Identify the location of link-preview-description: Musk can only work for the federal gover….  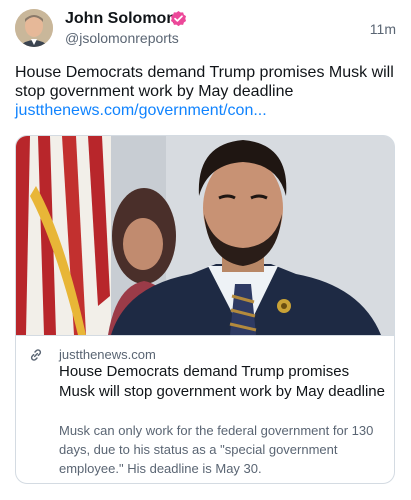
(216, 449).